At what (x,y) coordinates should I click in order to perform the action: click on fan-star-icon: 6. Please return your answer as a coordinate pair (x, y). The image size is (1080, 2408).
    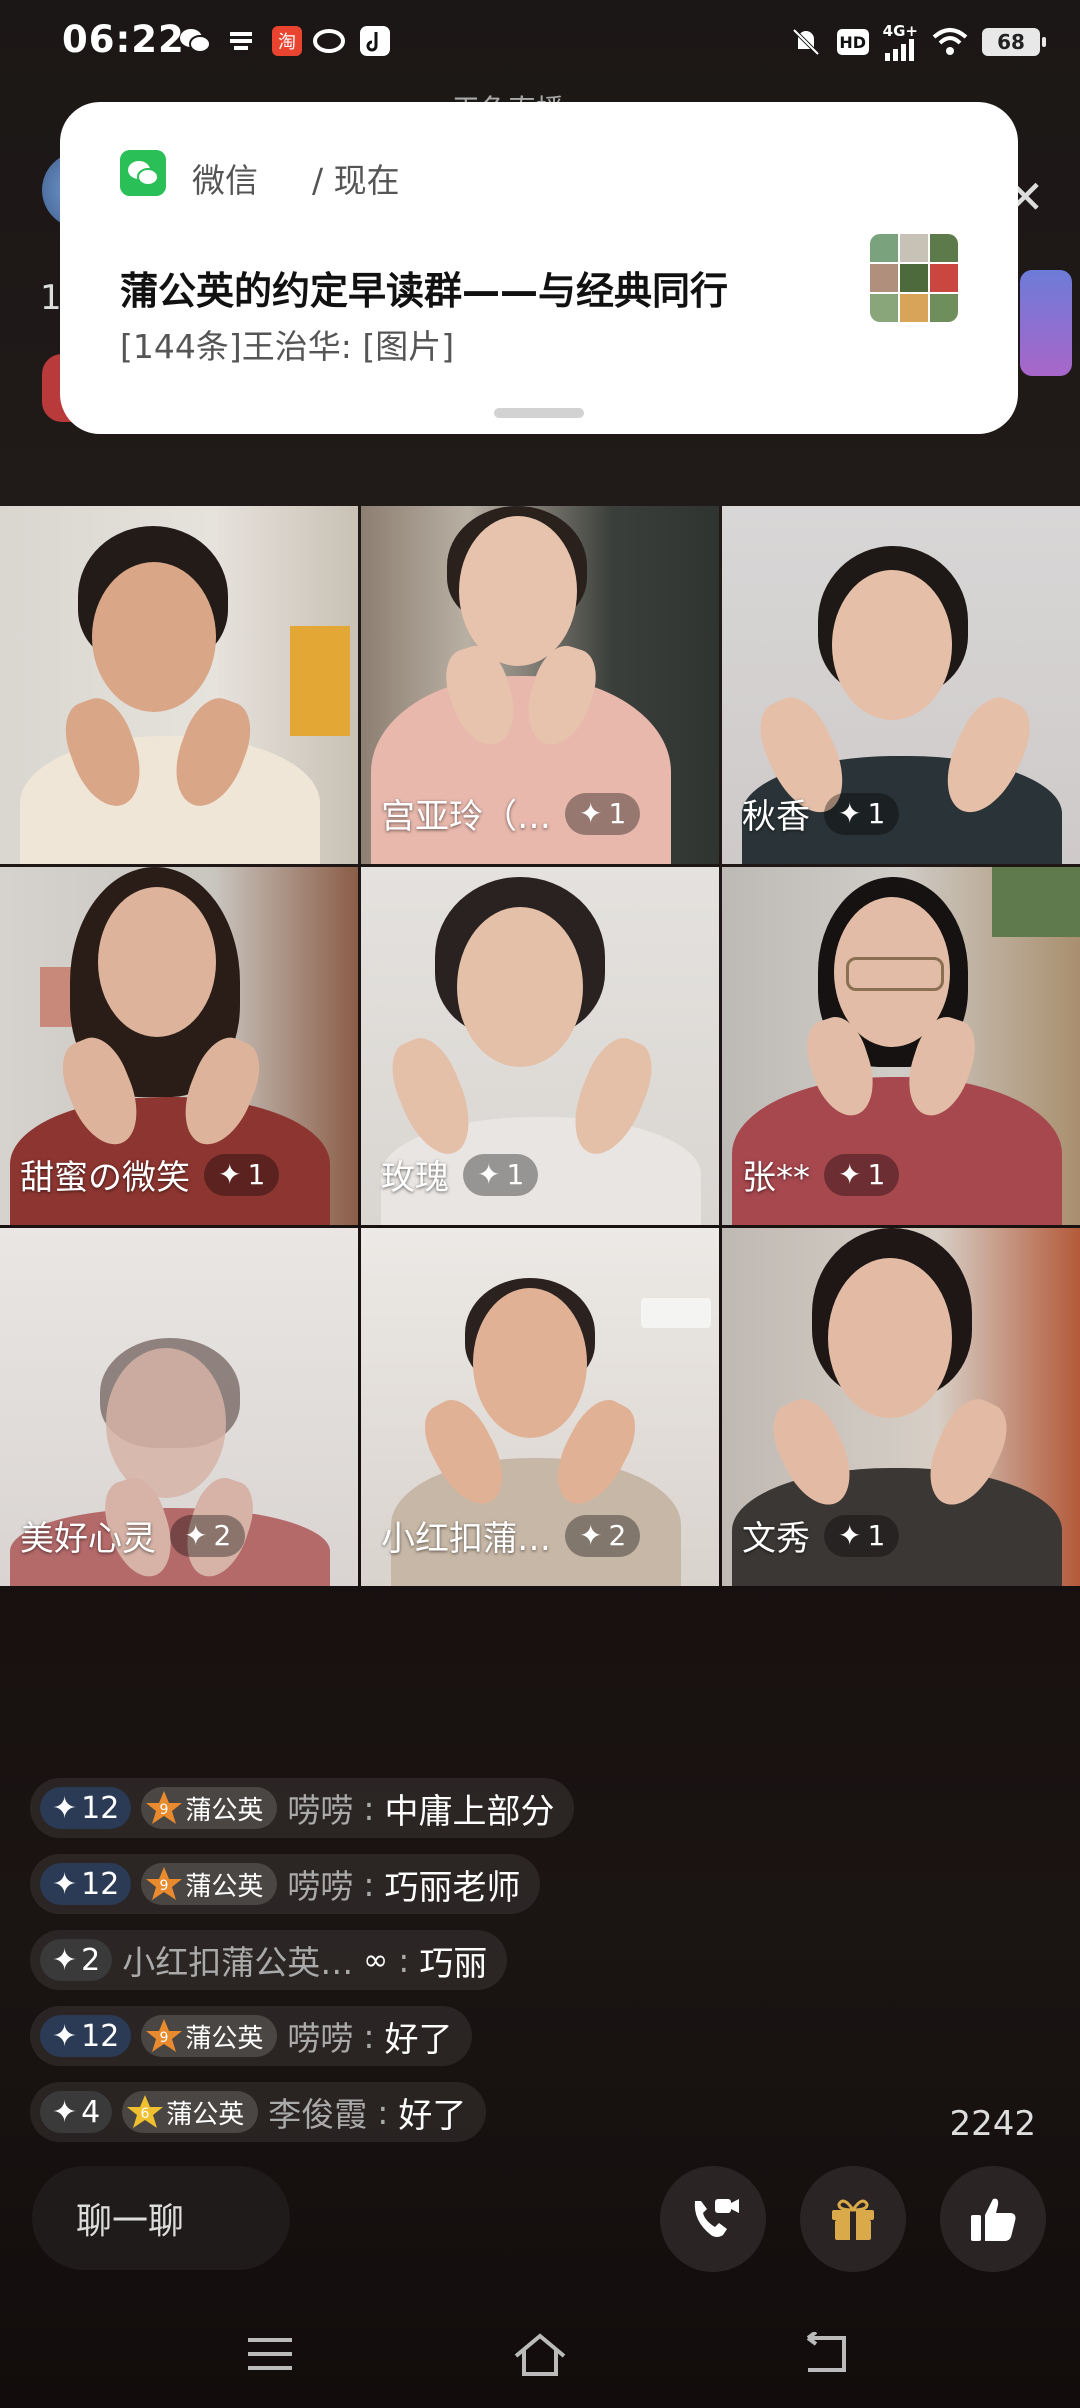
    Looking at the image, I should click on (145, 2111).